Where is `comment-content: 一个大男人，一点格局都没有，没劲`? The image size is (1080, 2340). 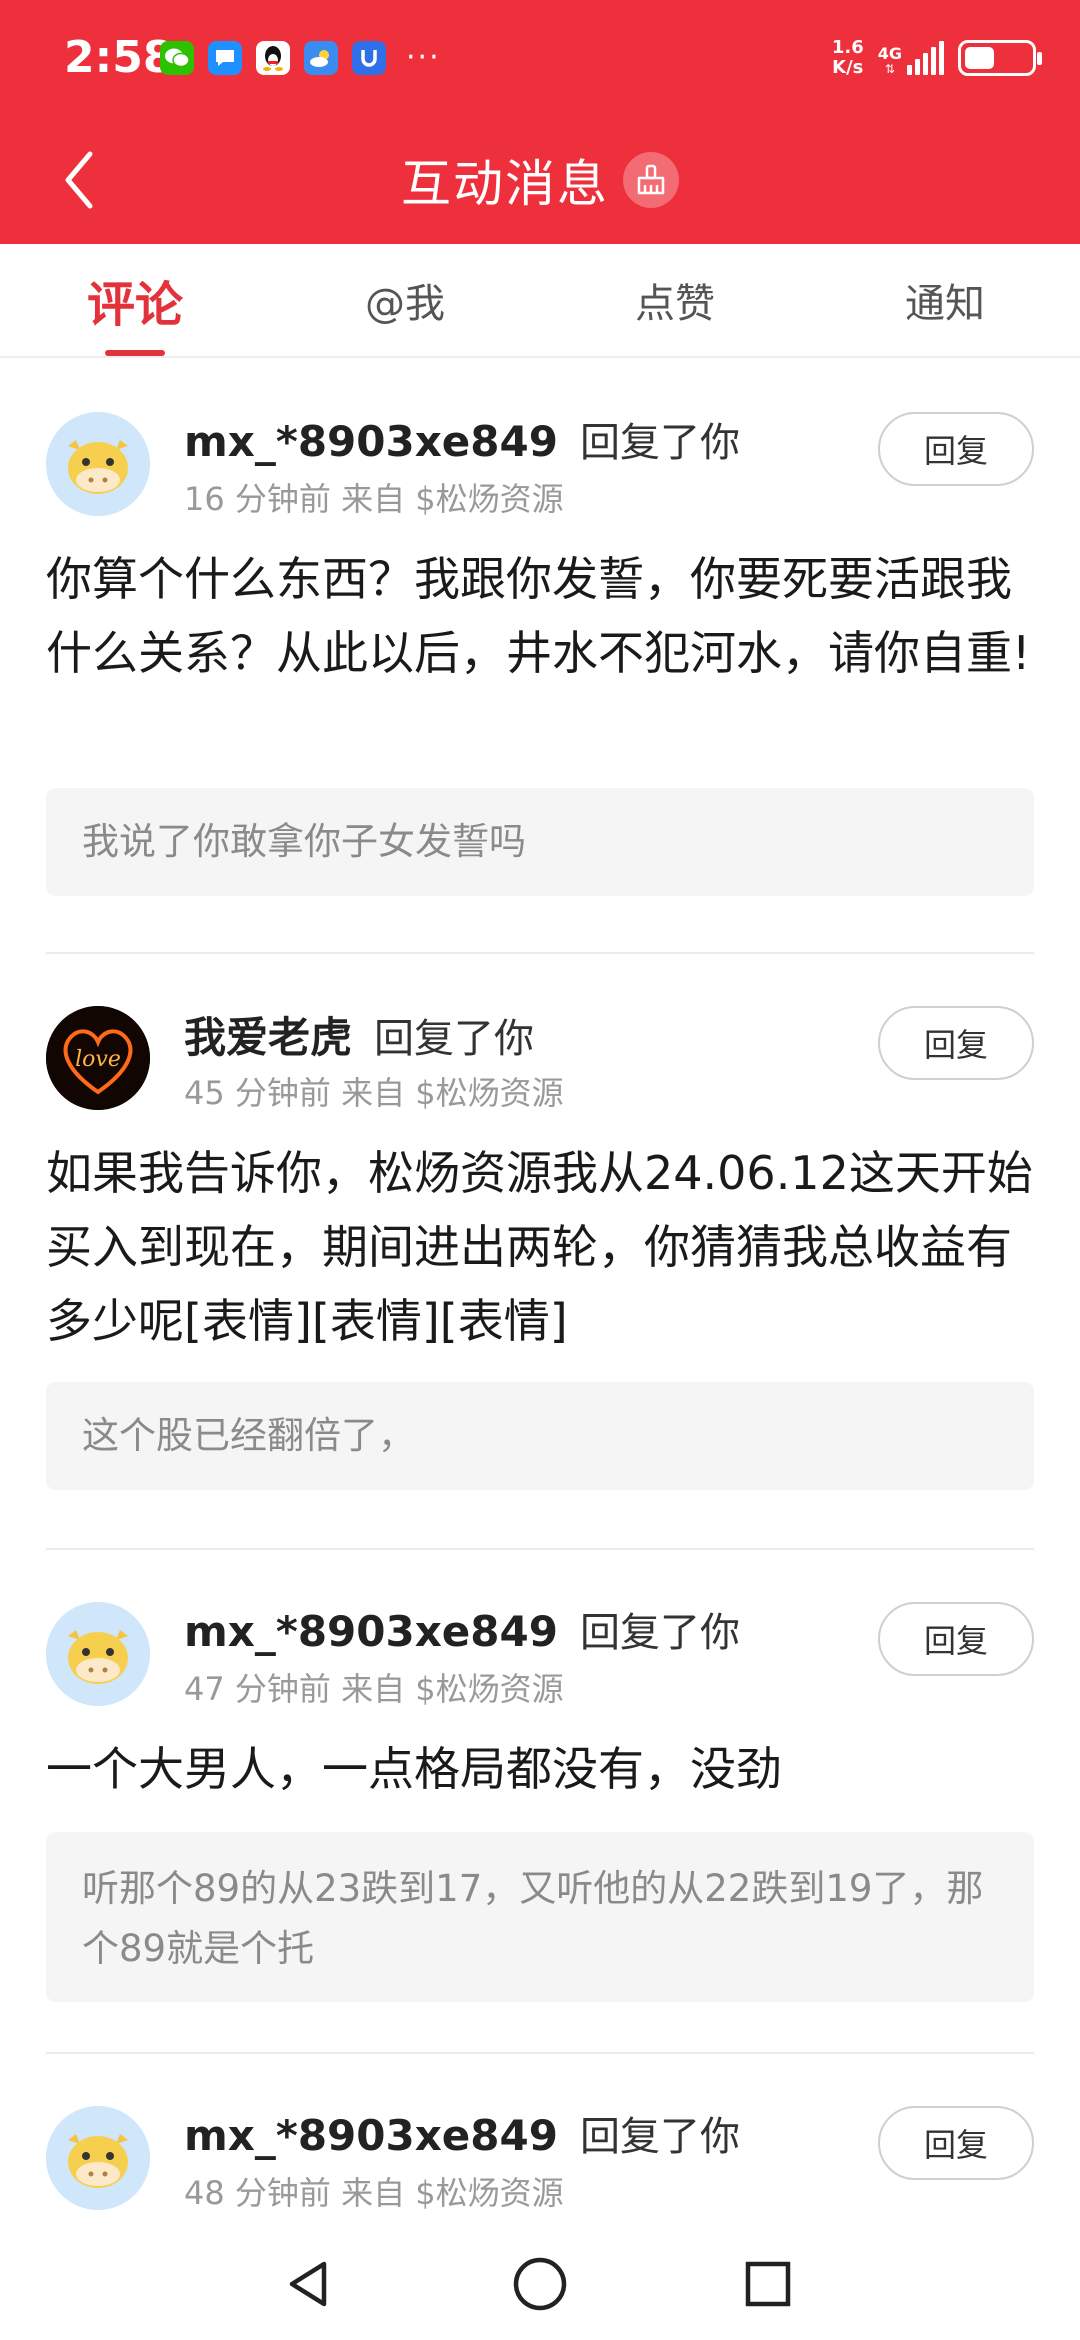 comment-content: 一个大男人，一点格局都没有，没劲 is located at coordinates (414, 1769).